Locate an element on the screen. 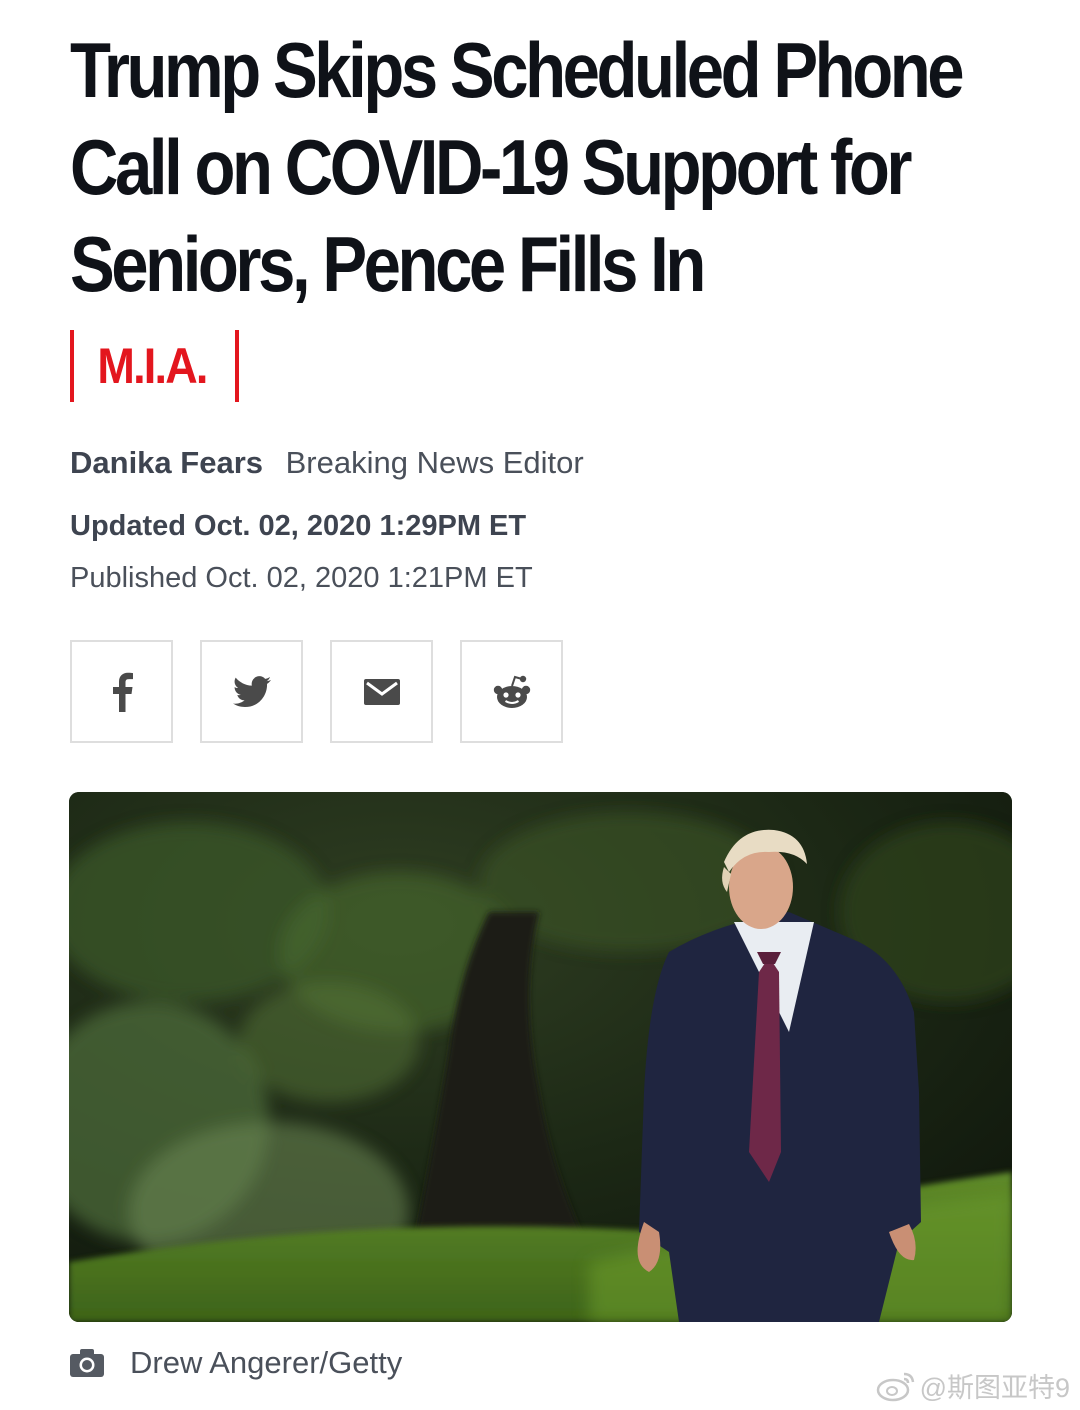 The height and width of the screenshot is (1410, 1080). watermark: @斯图亚特9 is located at coordinates (973, 1385).